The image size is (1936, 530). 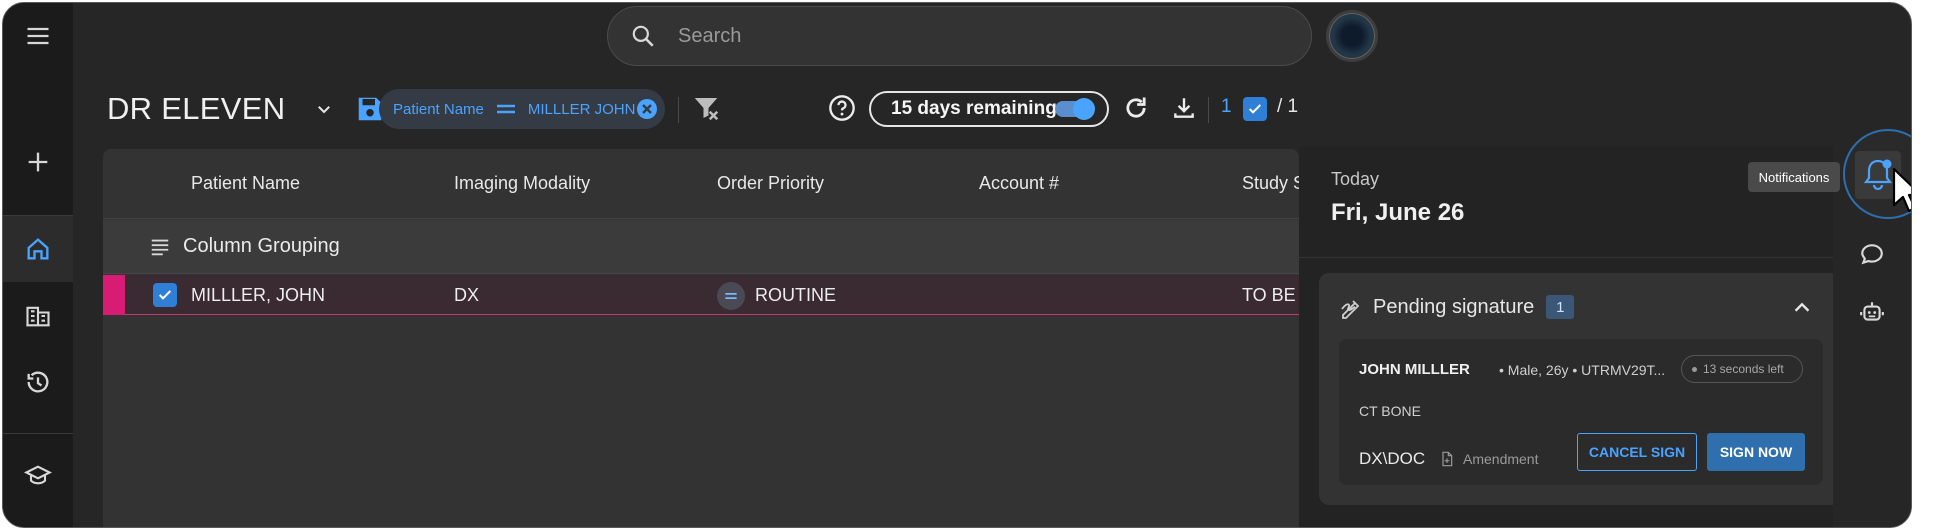 What do you see at coordinates (261, 246) in the screenshot?
I see `group-label: Column Grouping` at bounding box center [261, 246].